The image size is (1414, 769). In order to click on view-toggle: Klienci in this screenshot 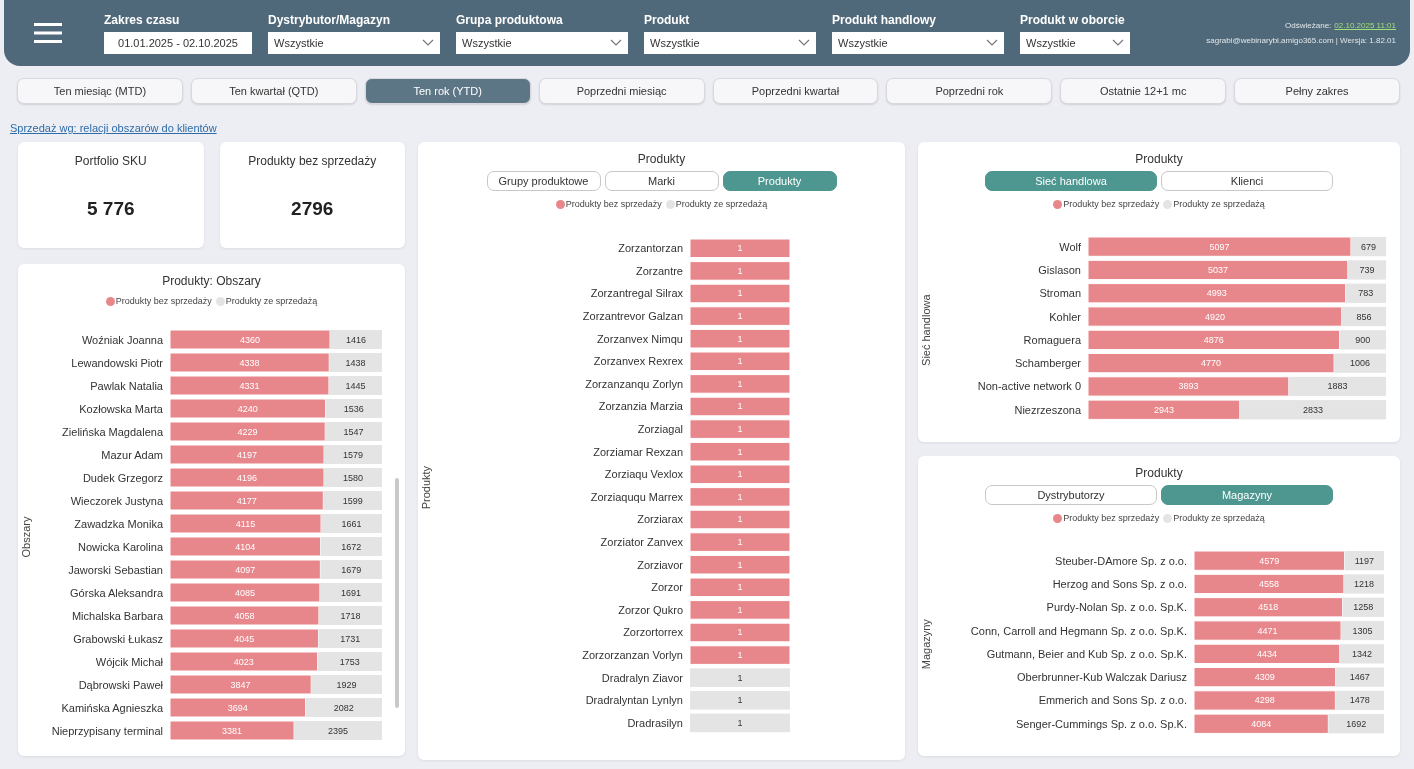, I will do `click(1247, 181)`.